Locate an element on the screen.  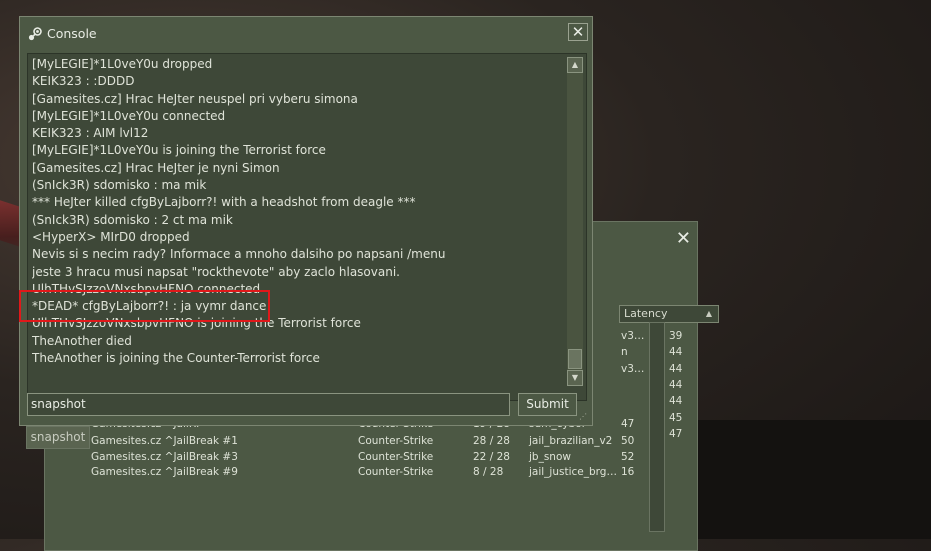
log-line: <HyperX> MIrD0 dropped is located at coordinates (111, 236).